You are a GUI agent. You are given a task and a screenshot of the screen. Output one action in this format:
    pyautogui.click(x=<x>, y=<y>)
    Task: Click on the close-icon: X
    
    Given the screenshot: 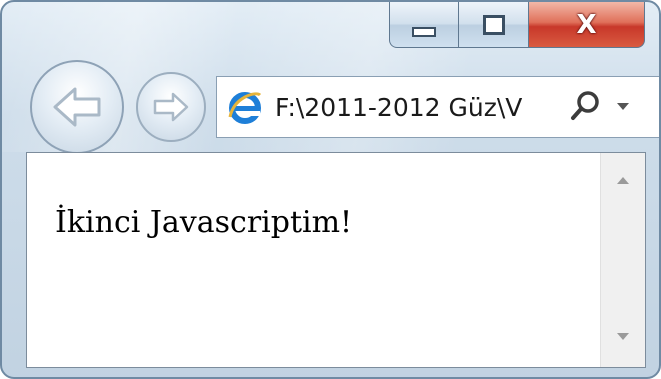 What is the action you would take?
    pyautogui.click(x=586, y=24)
    